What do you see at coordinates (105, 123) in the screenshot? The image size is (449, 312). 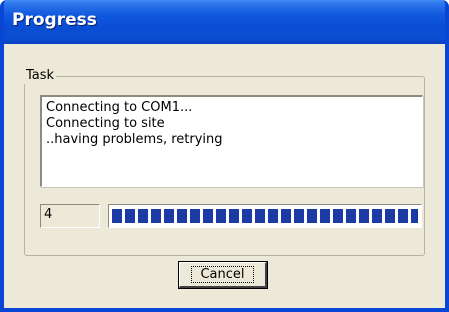 I see `log-line: Connecting to site` at bounding box center [105, 123].